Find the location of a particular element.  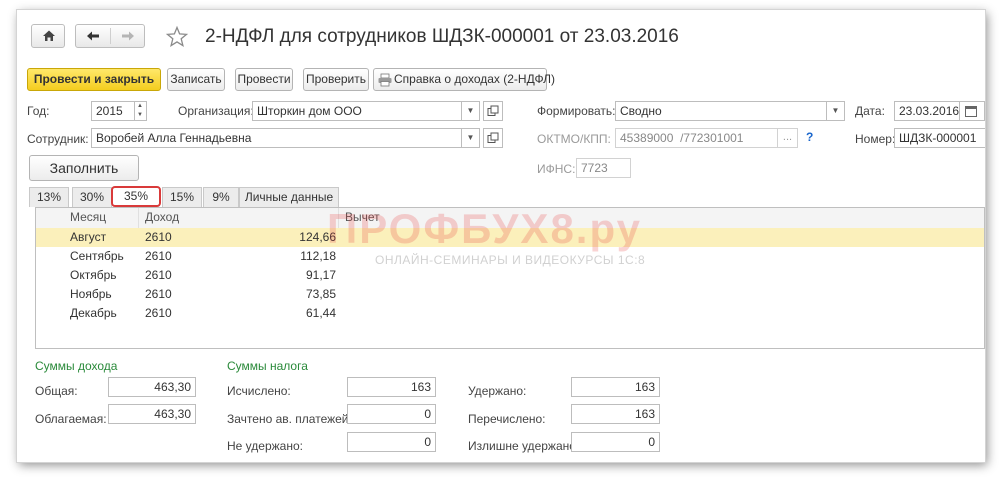

post-button: Провести is located at coordinates (264, 79).